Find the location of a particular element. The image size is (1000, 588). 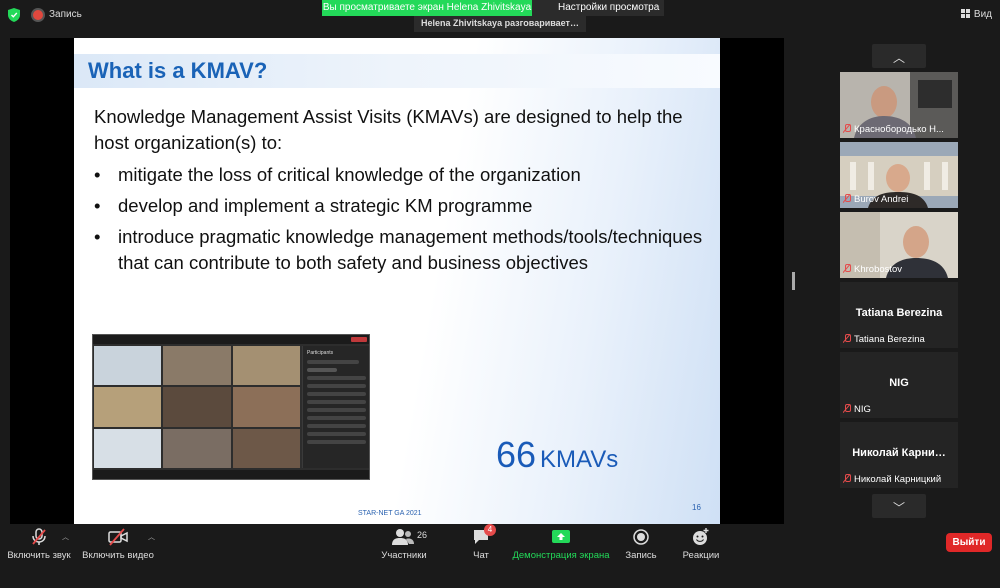

gallery-scroll-up-button: ︿ is located at coordinates (899, 56).